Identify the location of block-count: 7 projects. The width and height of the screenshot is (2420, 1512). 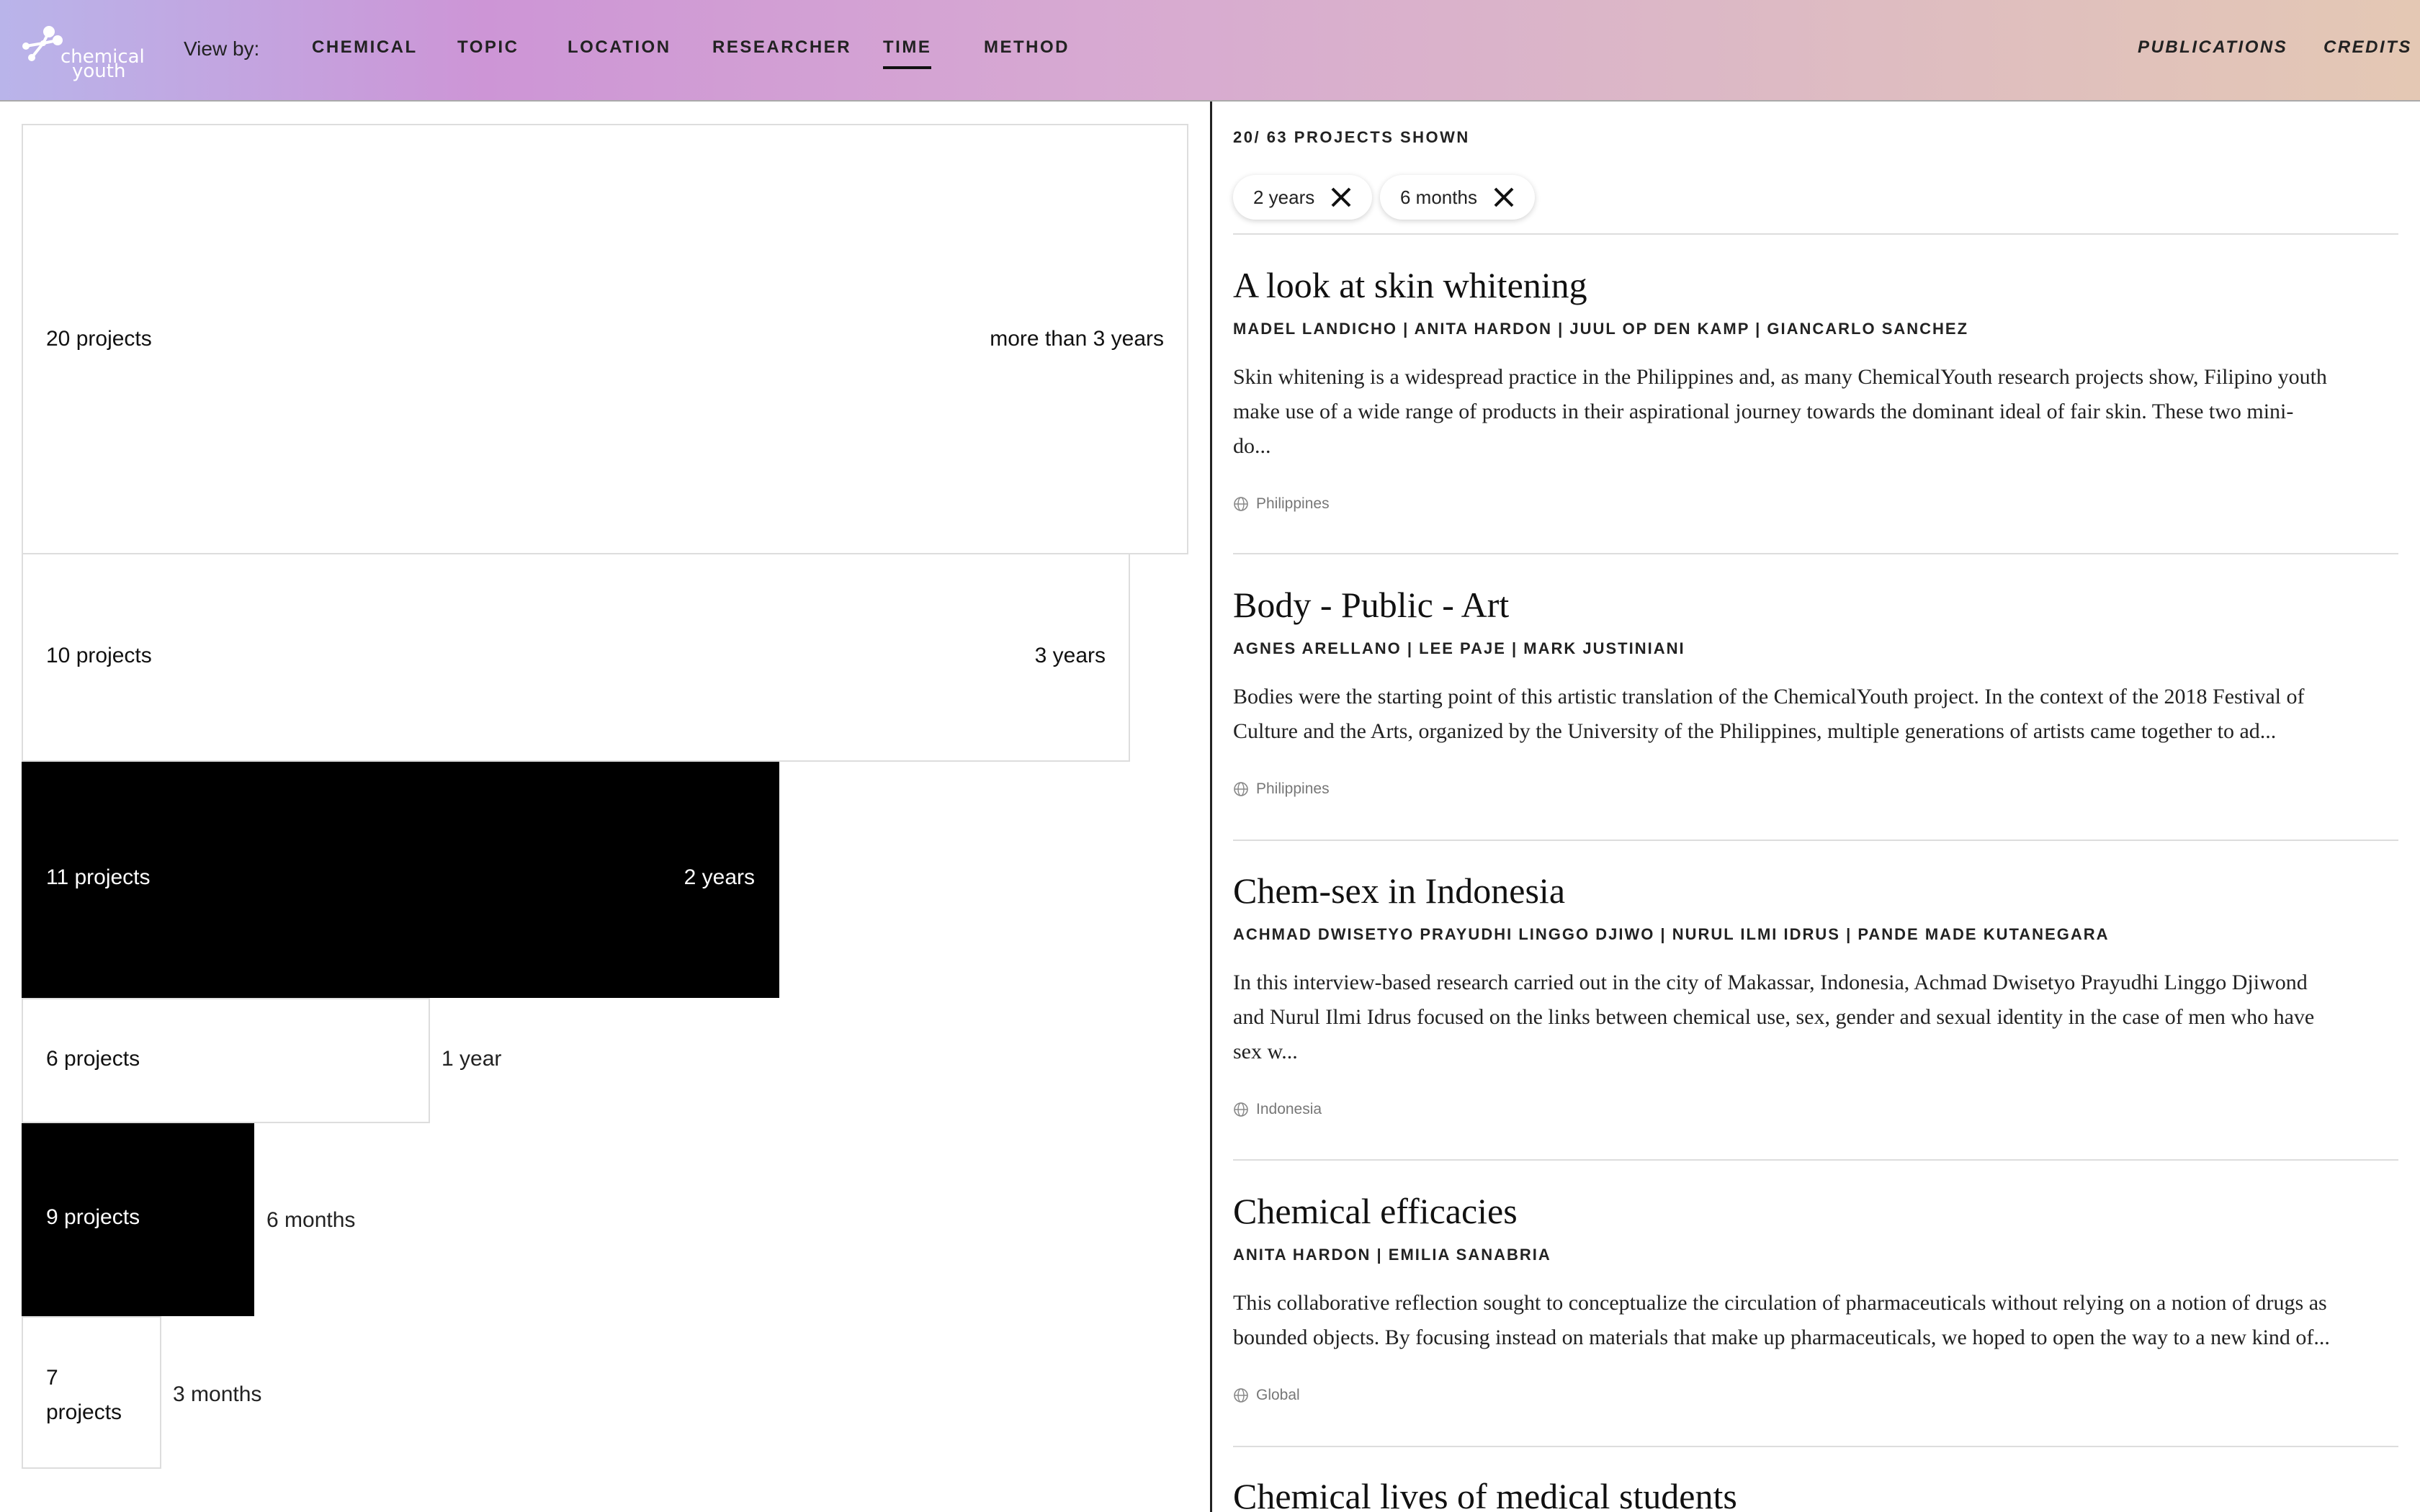
(84, 1395).